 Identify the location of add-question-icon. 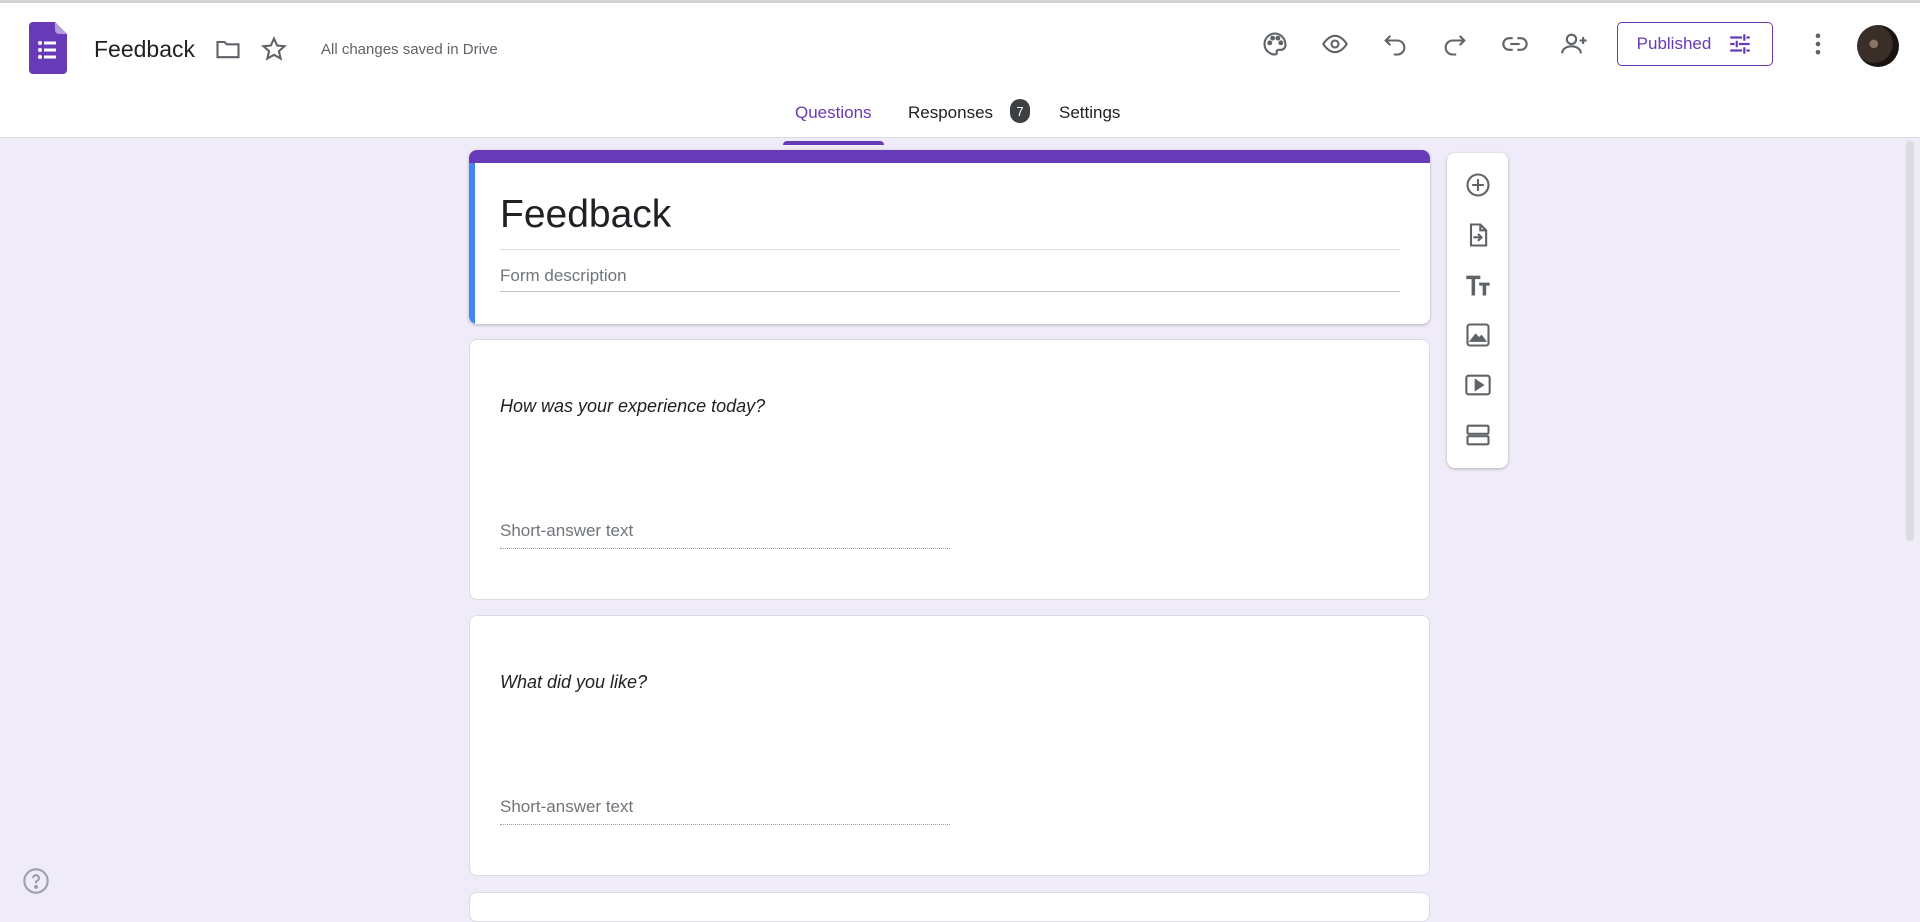
(1478, 185).